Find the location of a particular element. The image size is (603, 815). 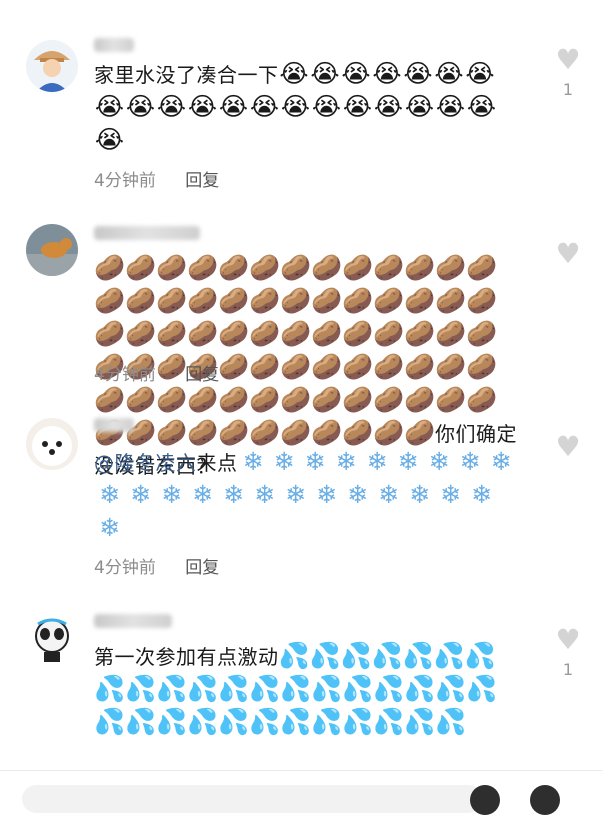

comment-text: 家里水没了凑合一下😭😭😭😭😭😭😭😭😭😭😭😭😭😭😭😭😭😭😭😭😭 is located at coordinates (309, 107).